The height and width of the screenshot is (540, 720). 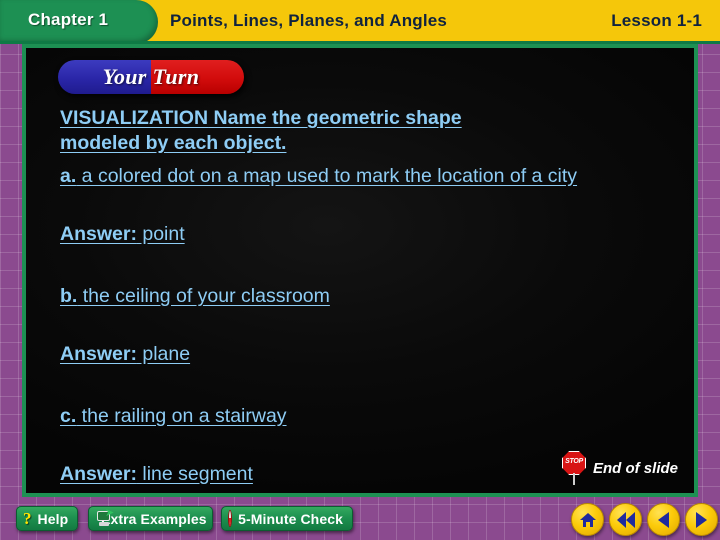 What do you see at coordinates (365, 416) in the screenshot?
I see `question-c: c. the railing on a stairway` at bounding box center [365, 416].